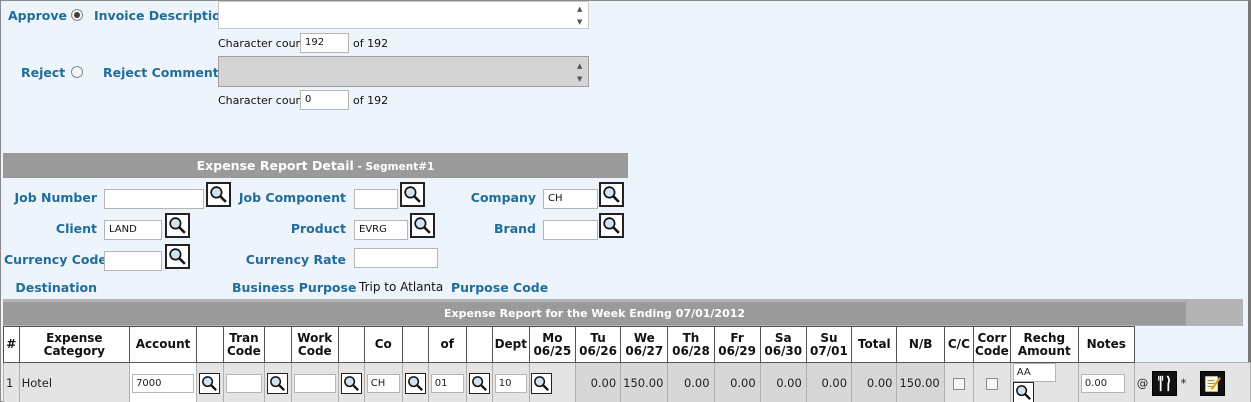 The height and width of the screenshot is (402, 1251). Describe the element at coordinates (210, 383) in the screenshot. I see `account-lookup-button` at that location.